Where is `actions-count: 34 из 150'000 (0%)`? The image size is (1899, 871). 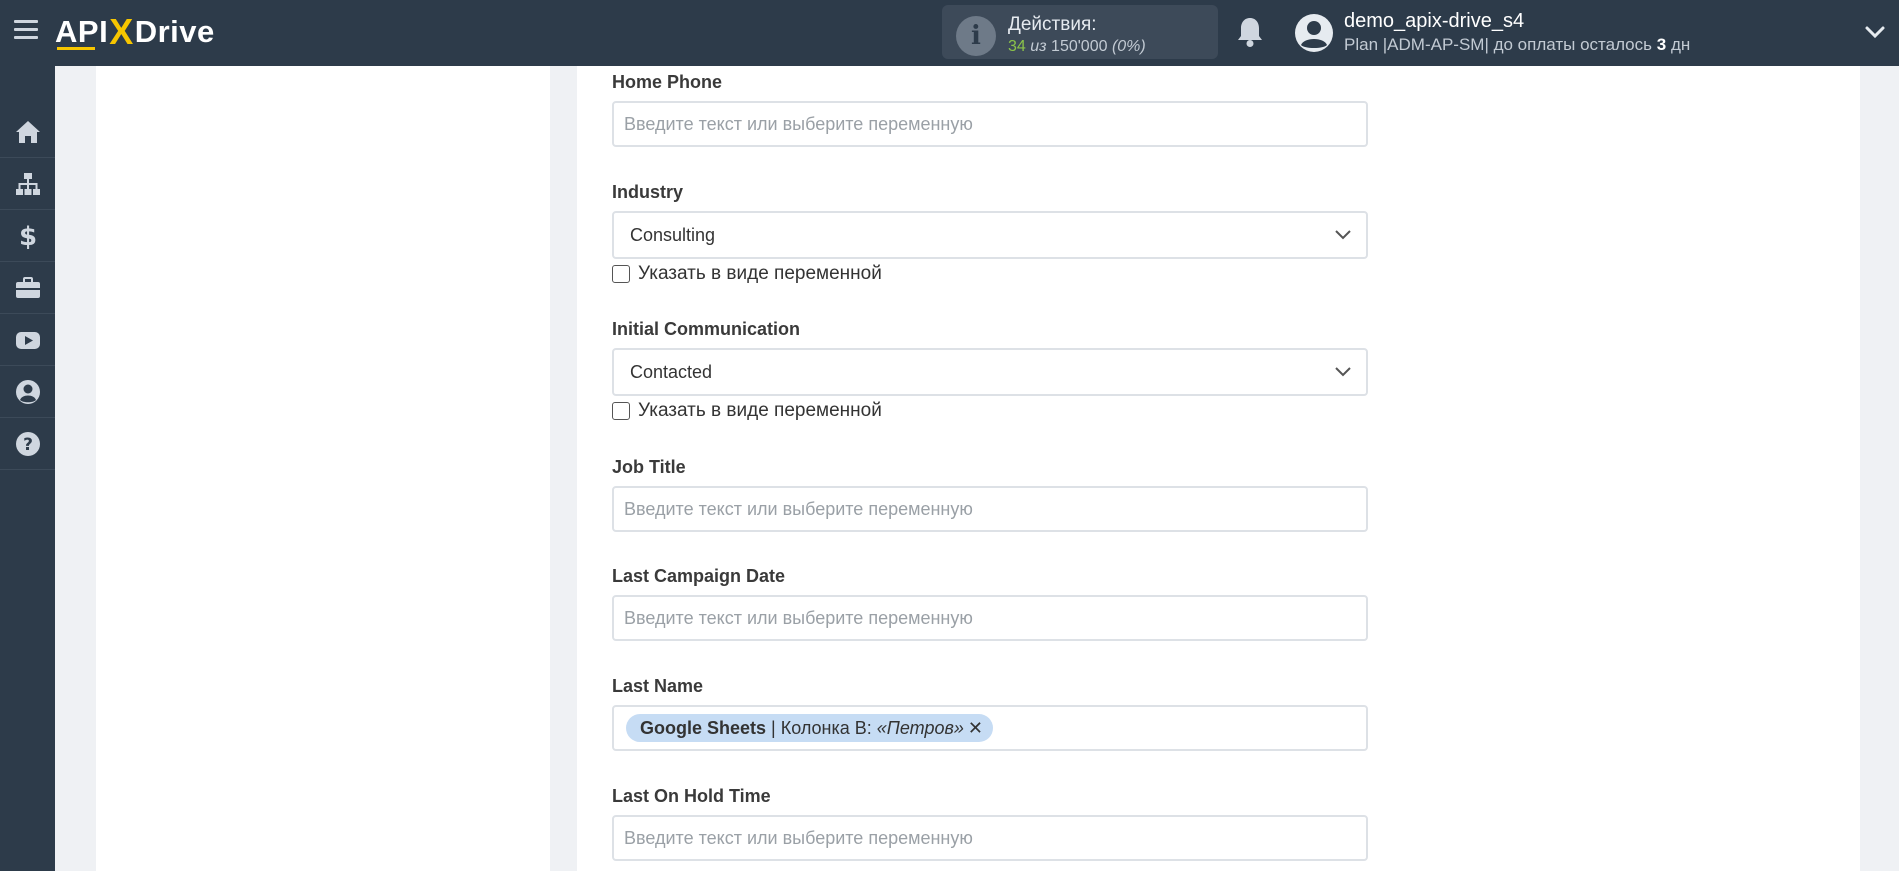 actions-count: 34 из 150'000 (0%) is located at coordinates (1077, 46).